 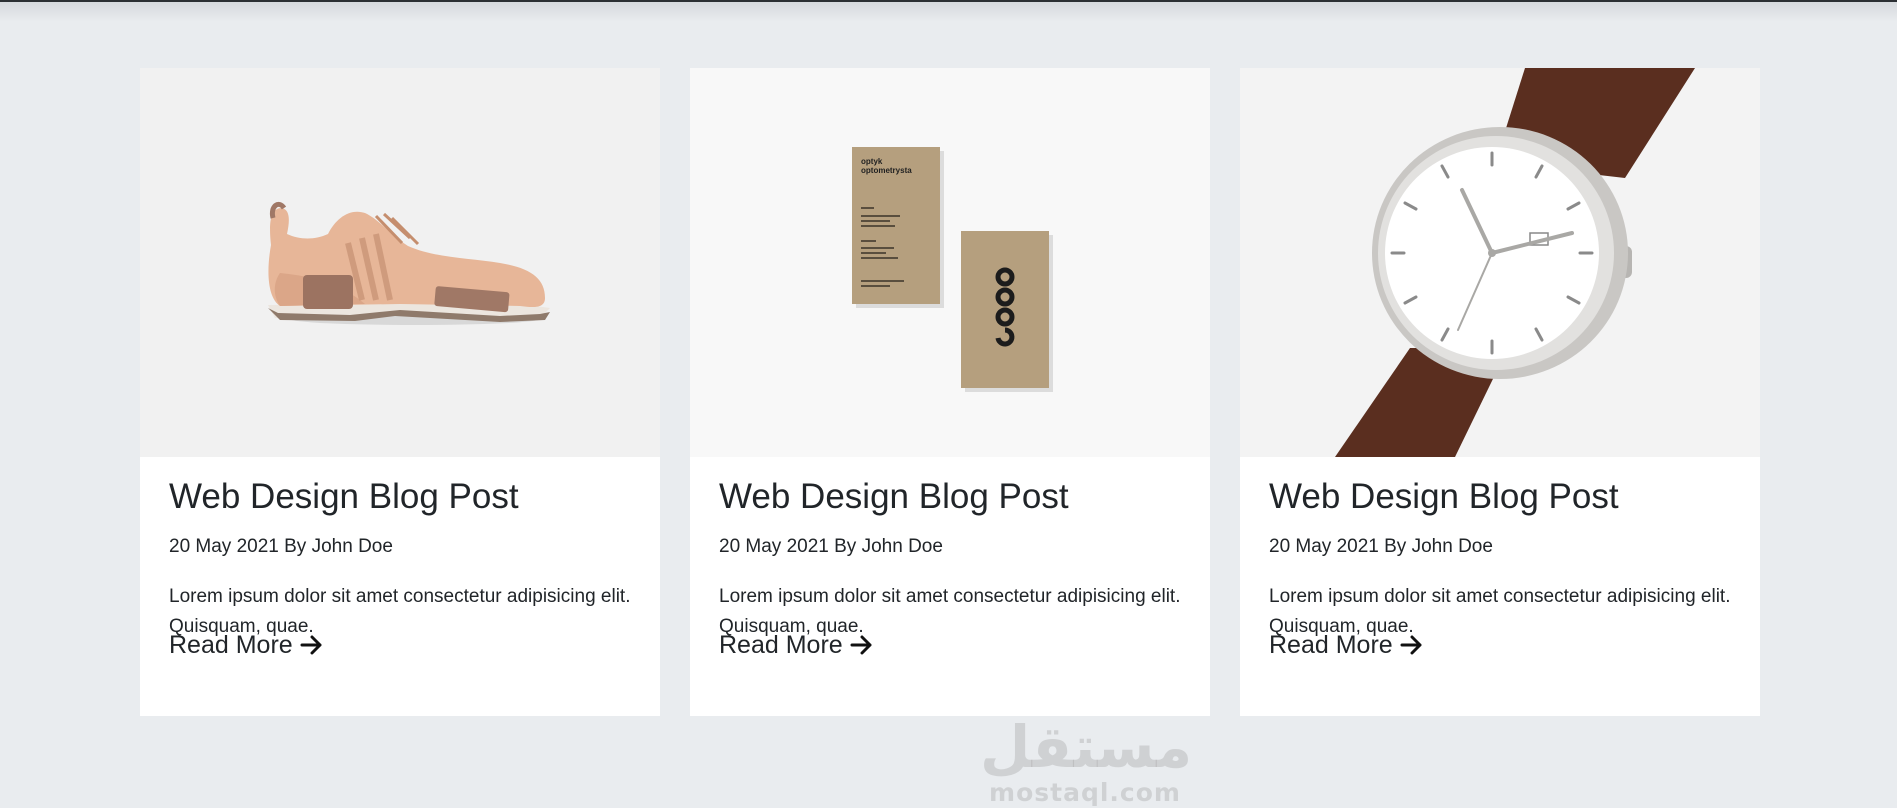 What do you see at coordinates (1086, 747) in the screenshot?
I see `watermark-arabic: مستقل` at bounding box center [1086, 747].